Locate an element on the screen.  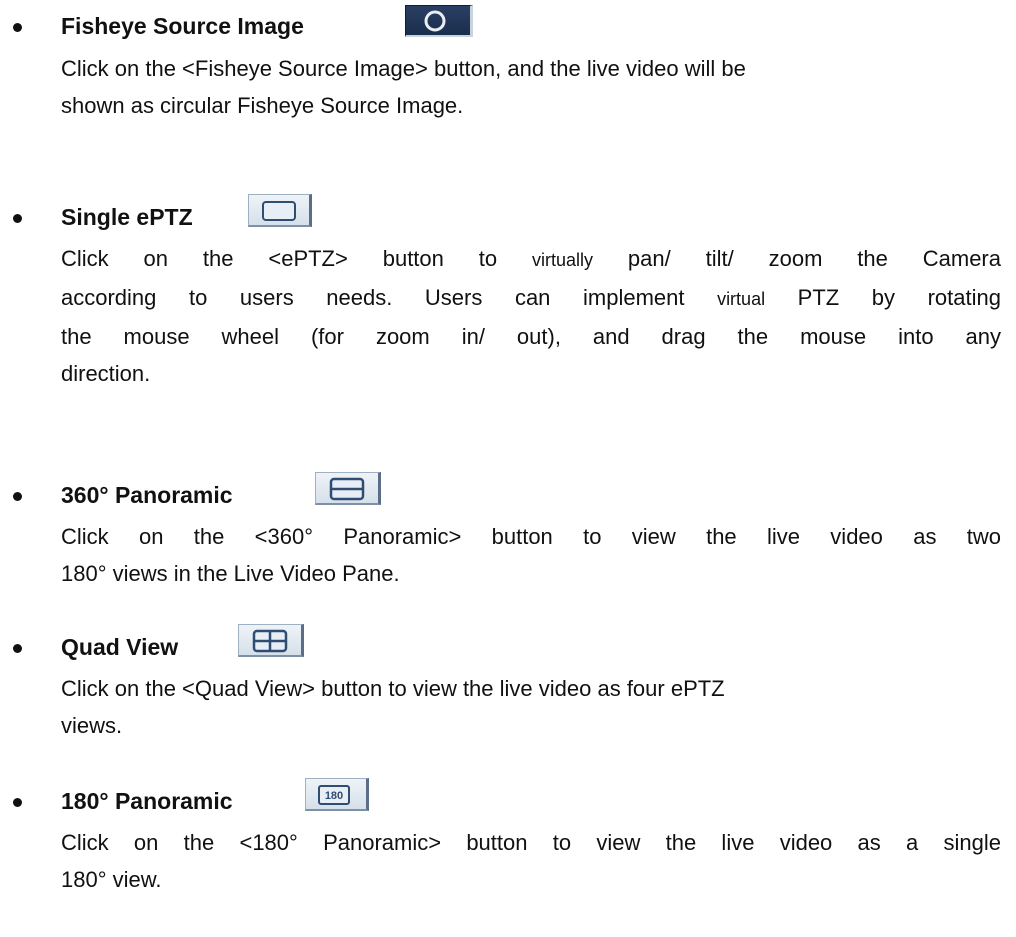
360-panoramic-button is located at coordinates (348, 488).